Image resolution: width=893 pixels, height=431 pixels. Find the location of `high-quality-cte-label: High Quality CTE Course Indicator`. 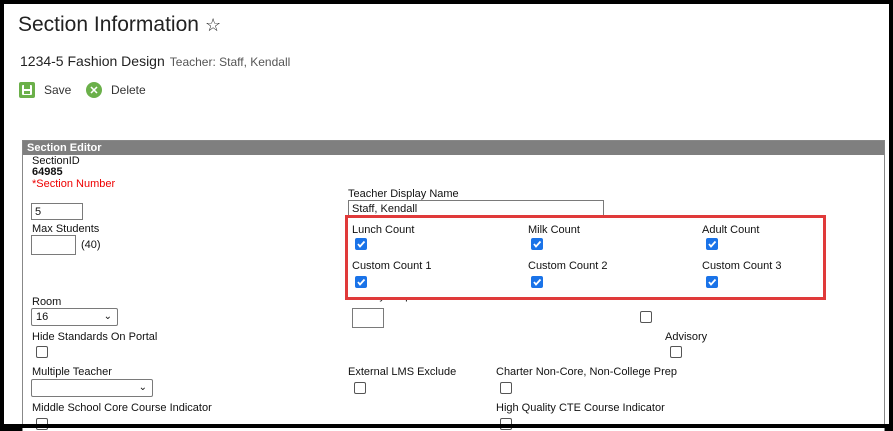

high-quality-cte-label: High Quality CTE Course Indicator is located at coordinates (580, 408).